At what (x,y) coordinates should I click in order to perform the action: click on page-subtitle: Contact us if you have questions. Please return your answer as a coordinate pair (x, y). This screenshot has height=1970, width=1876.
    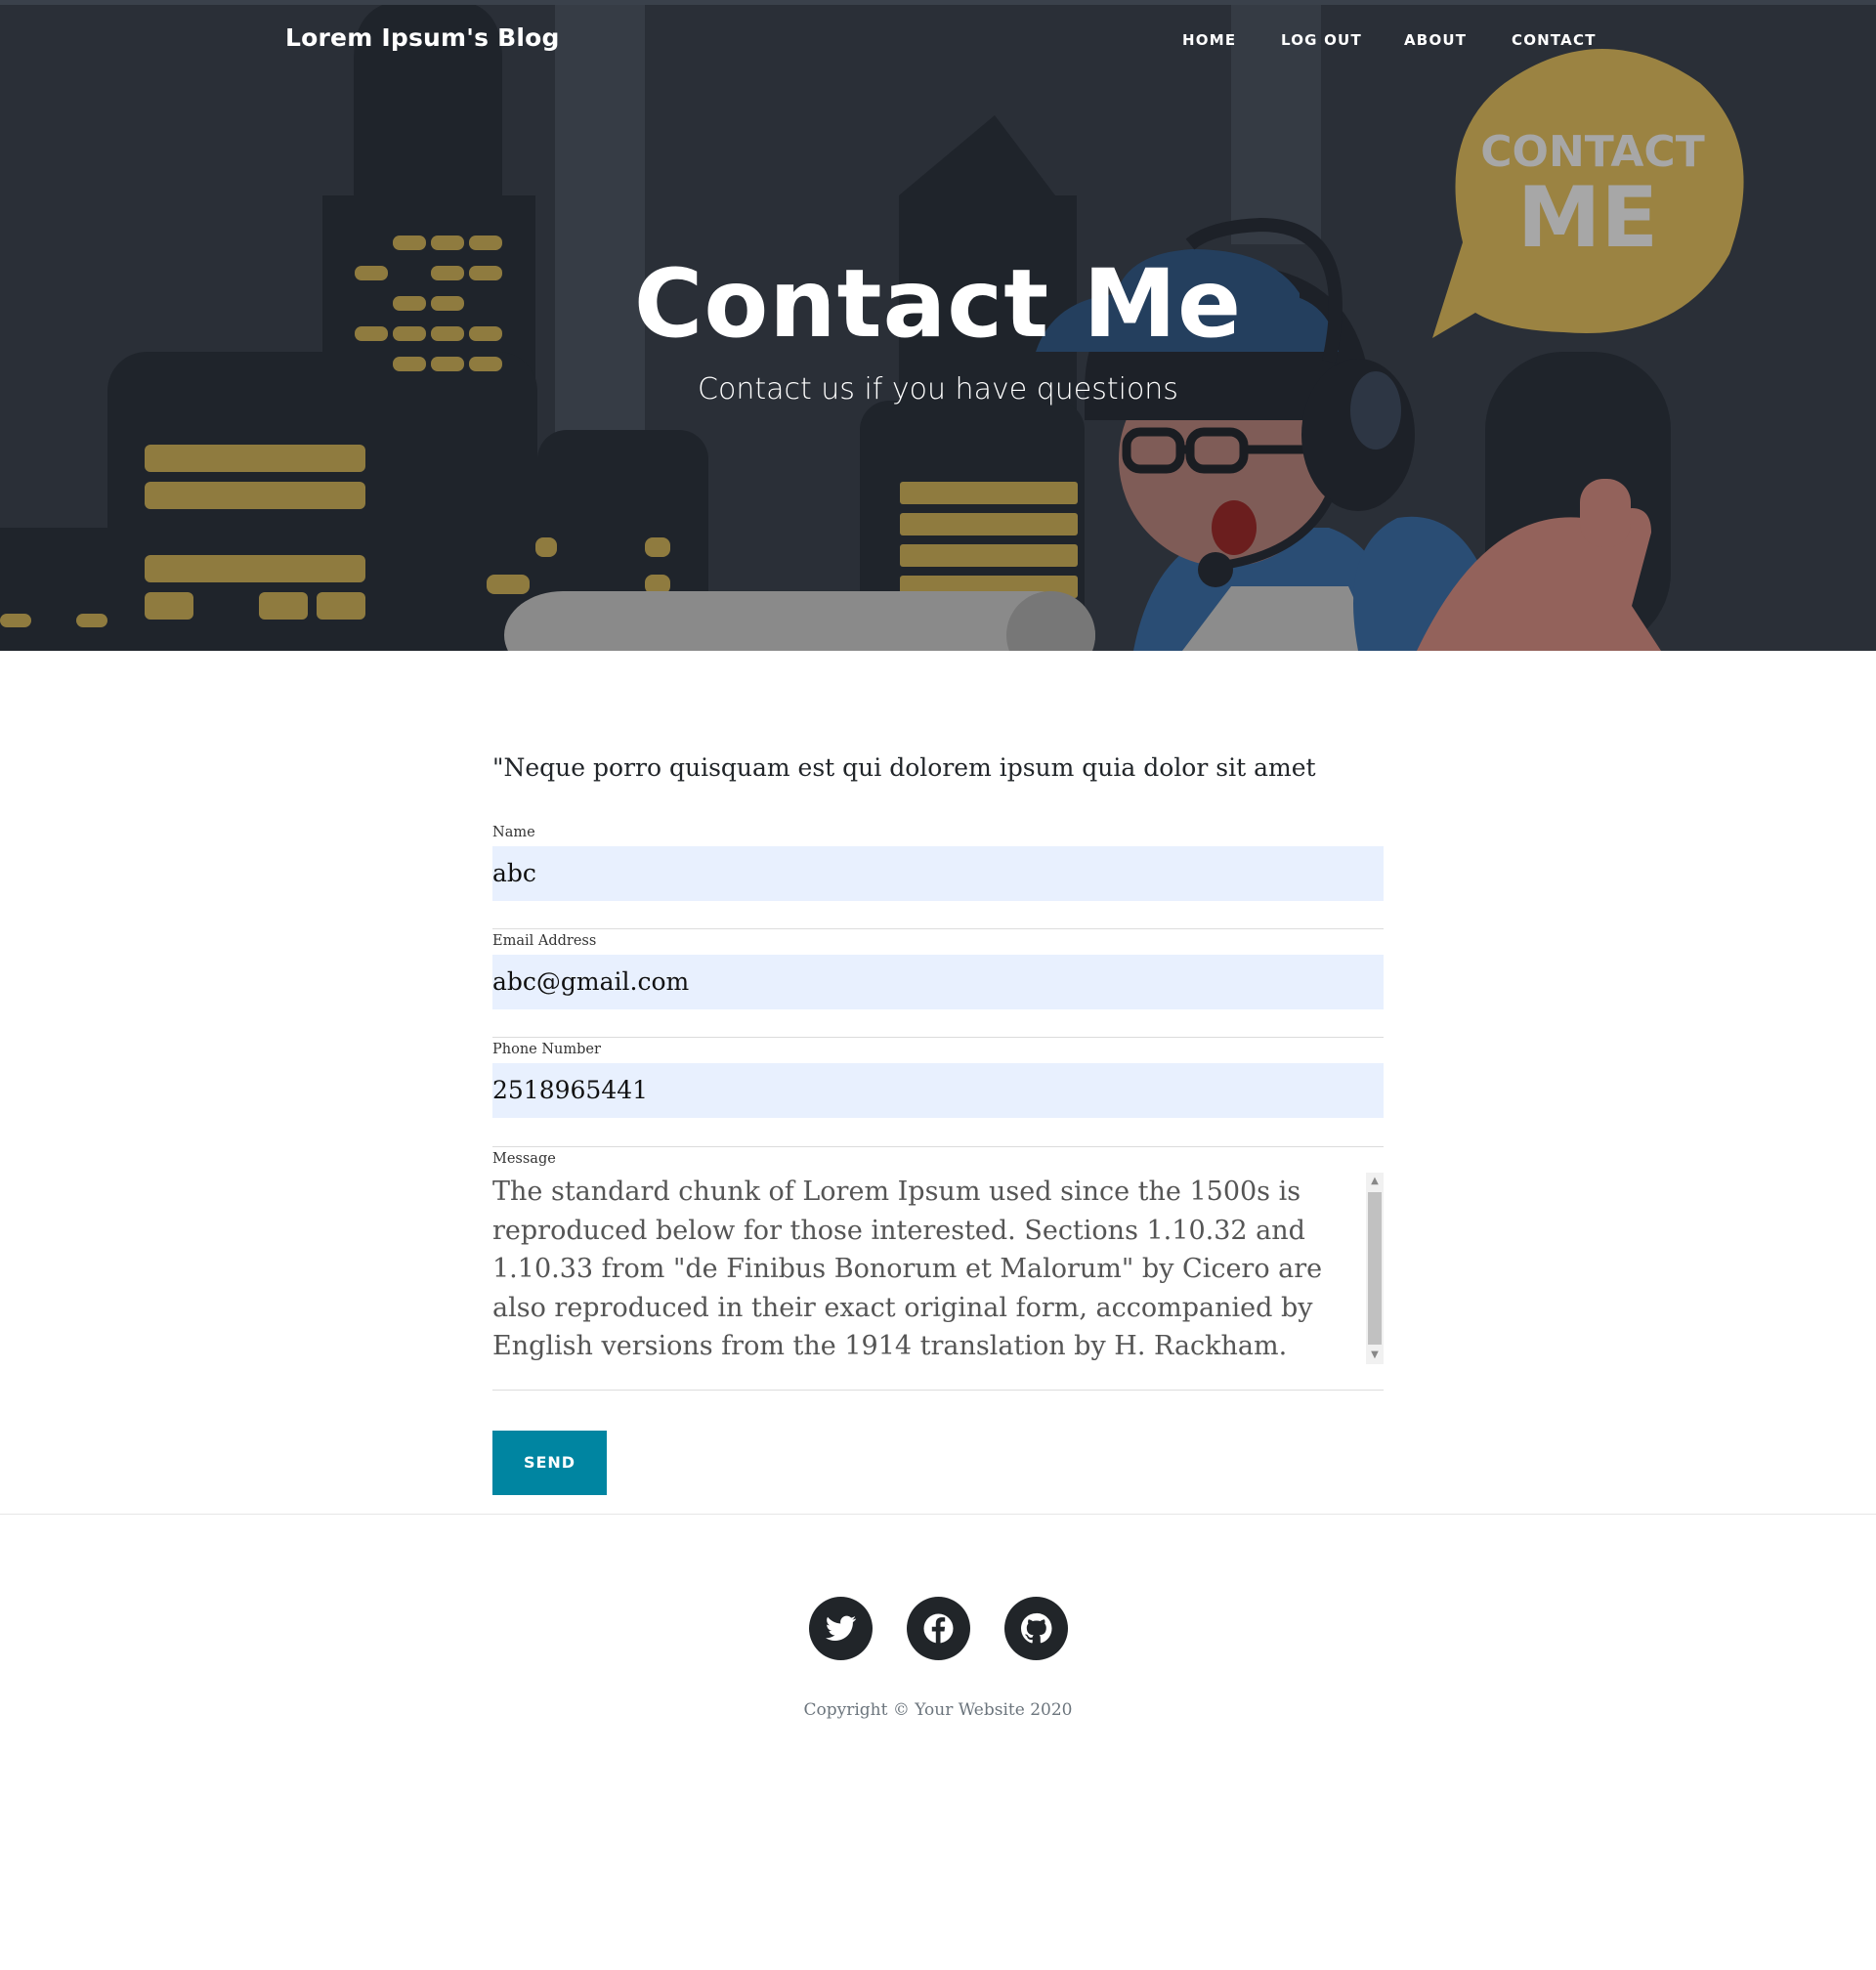
    Looking at the image, I should click on (938, 389).